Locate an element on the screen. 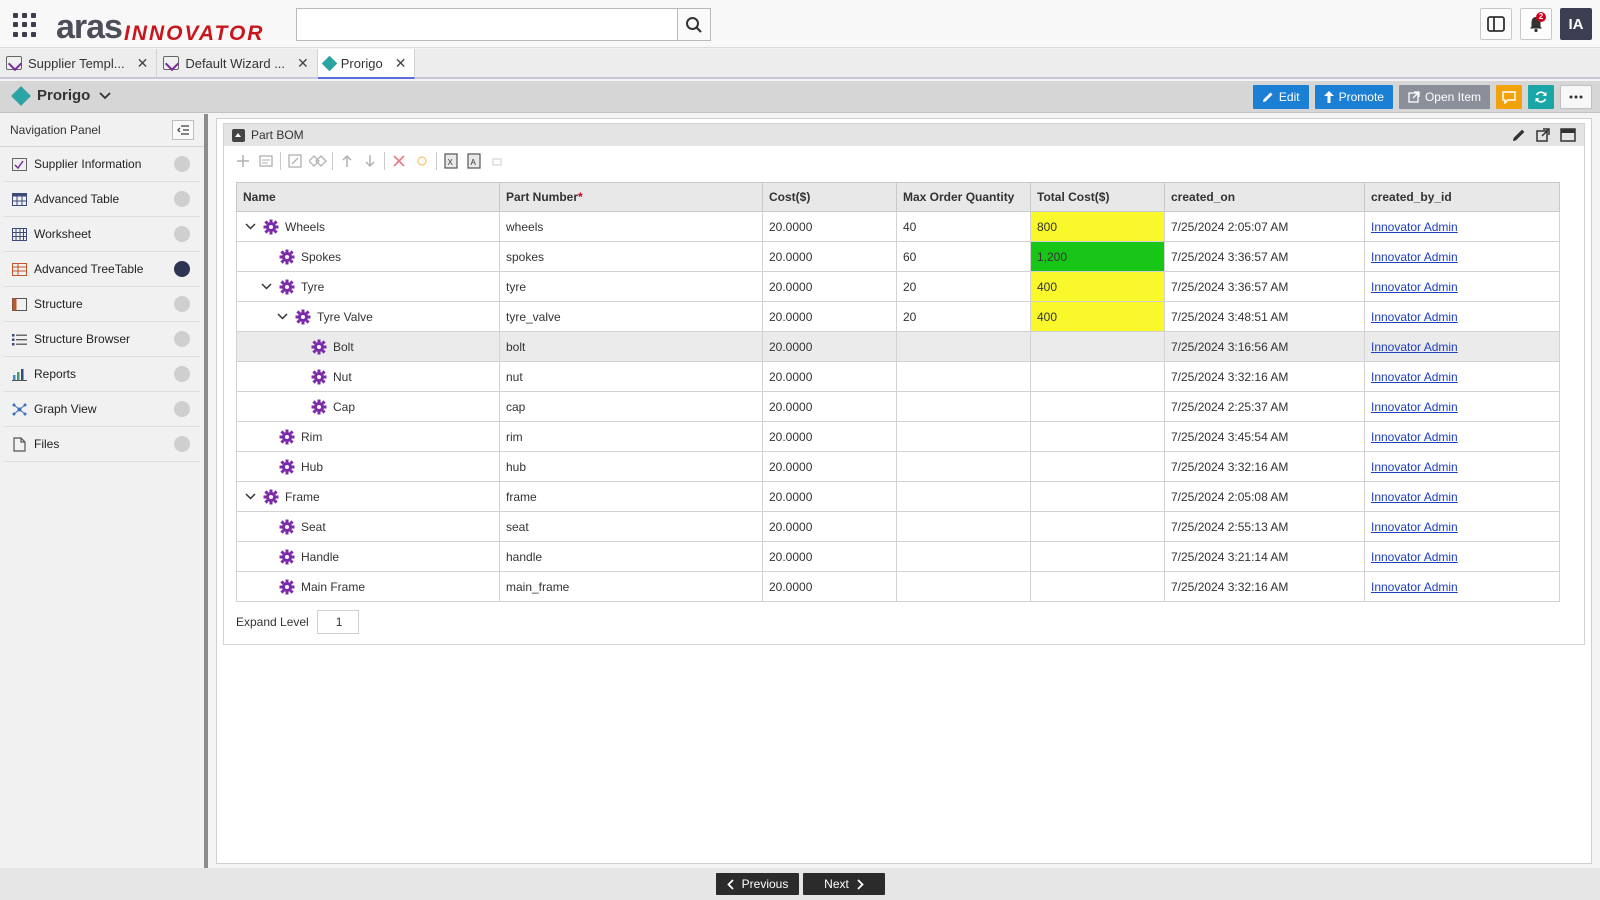 The height and width of the screenshot is (900, 1600). cell-max-order-quantity: 40 is located at coordinates (963, 226).